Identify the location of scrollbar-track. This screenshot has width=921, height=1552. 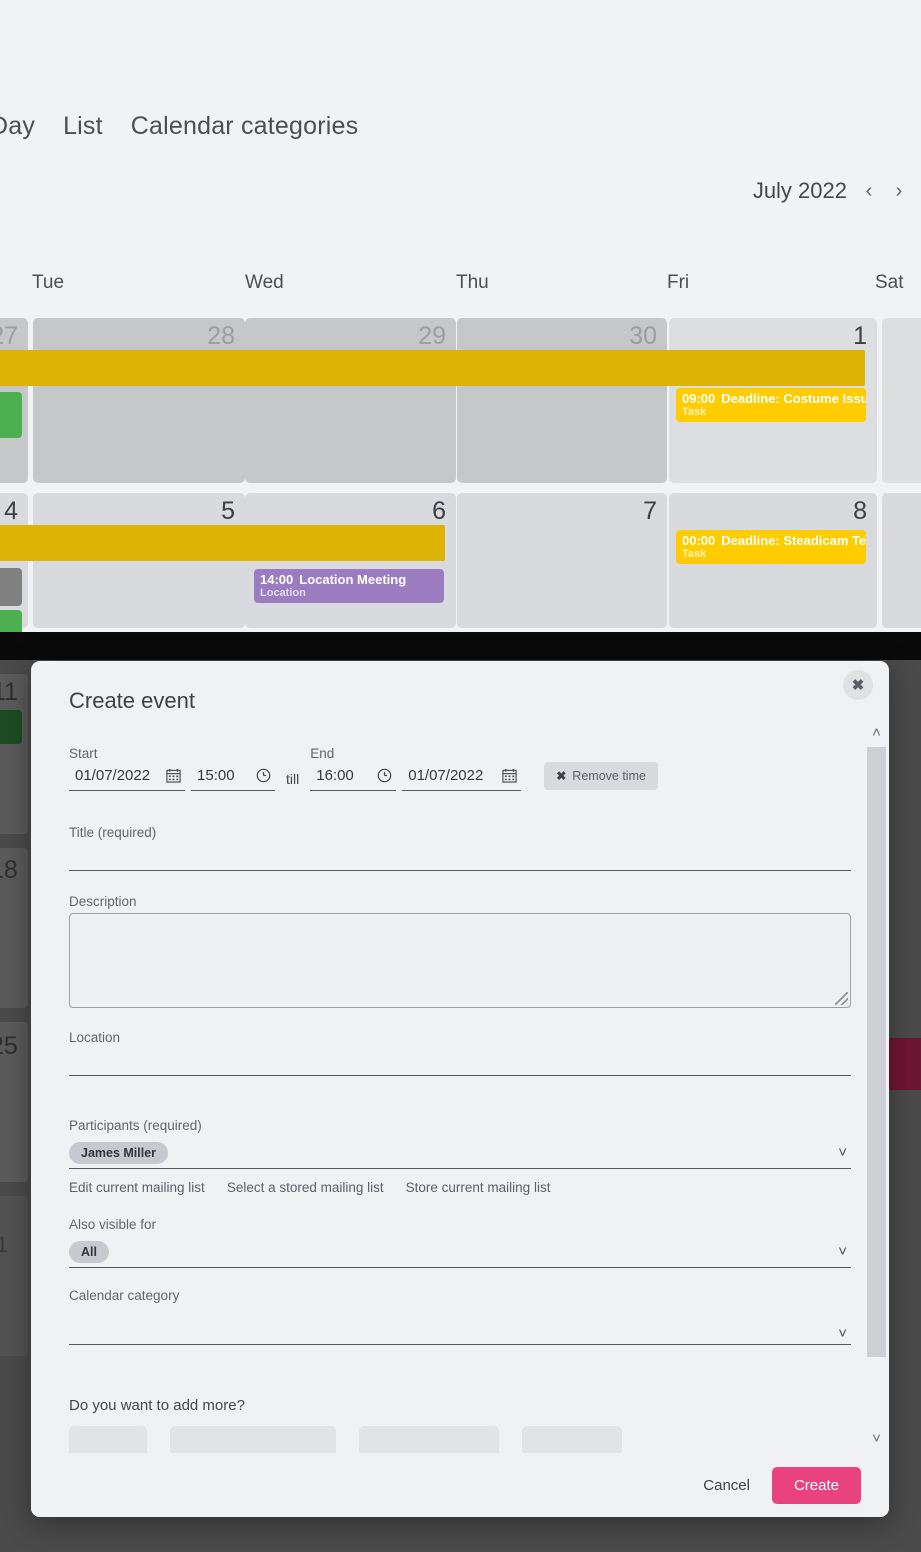
(876, 1085).